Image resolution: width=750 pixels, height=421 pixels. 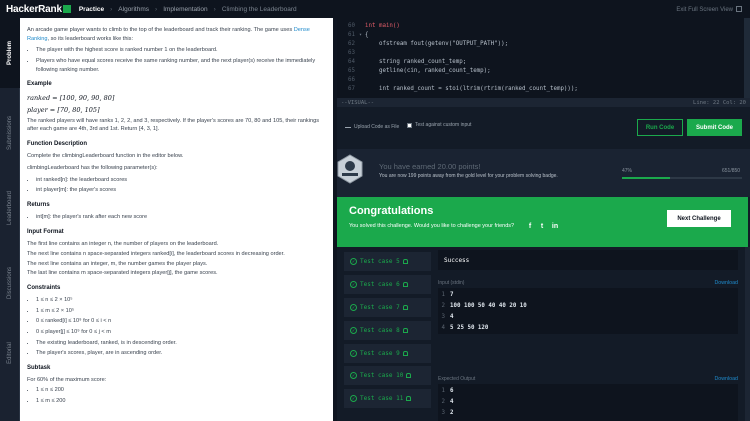 I want to click on output-label: Expected Output, so click(x=457, y=379).